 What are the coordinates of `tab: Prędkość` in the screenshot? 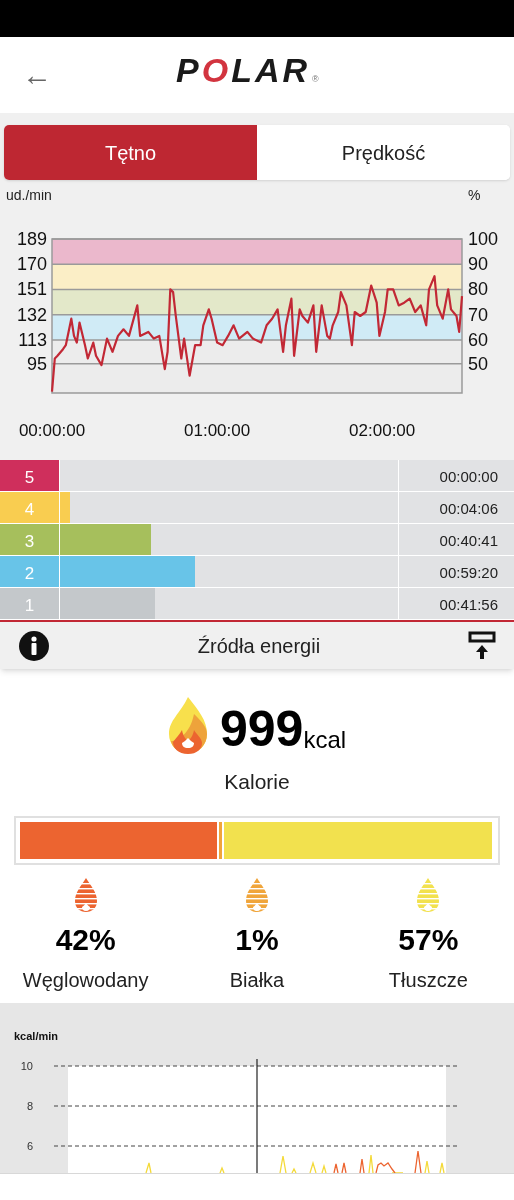 It's located at (383, 152).